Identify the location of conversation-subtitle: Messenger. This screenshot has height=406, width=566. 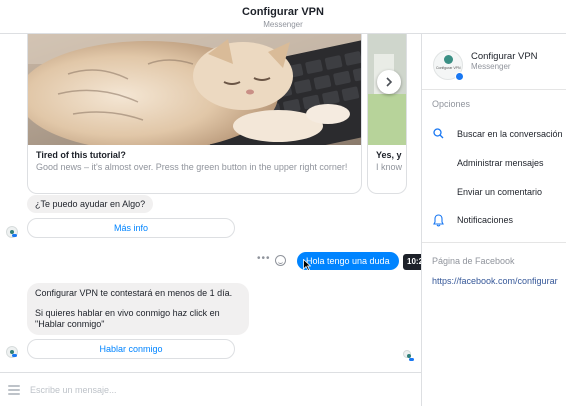
(283, 24).